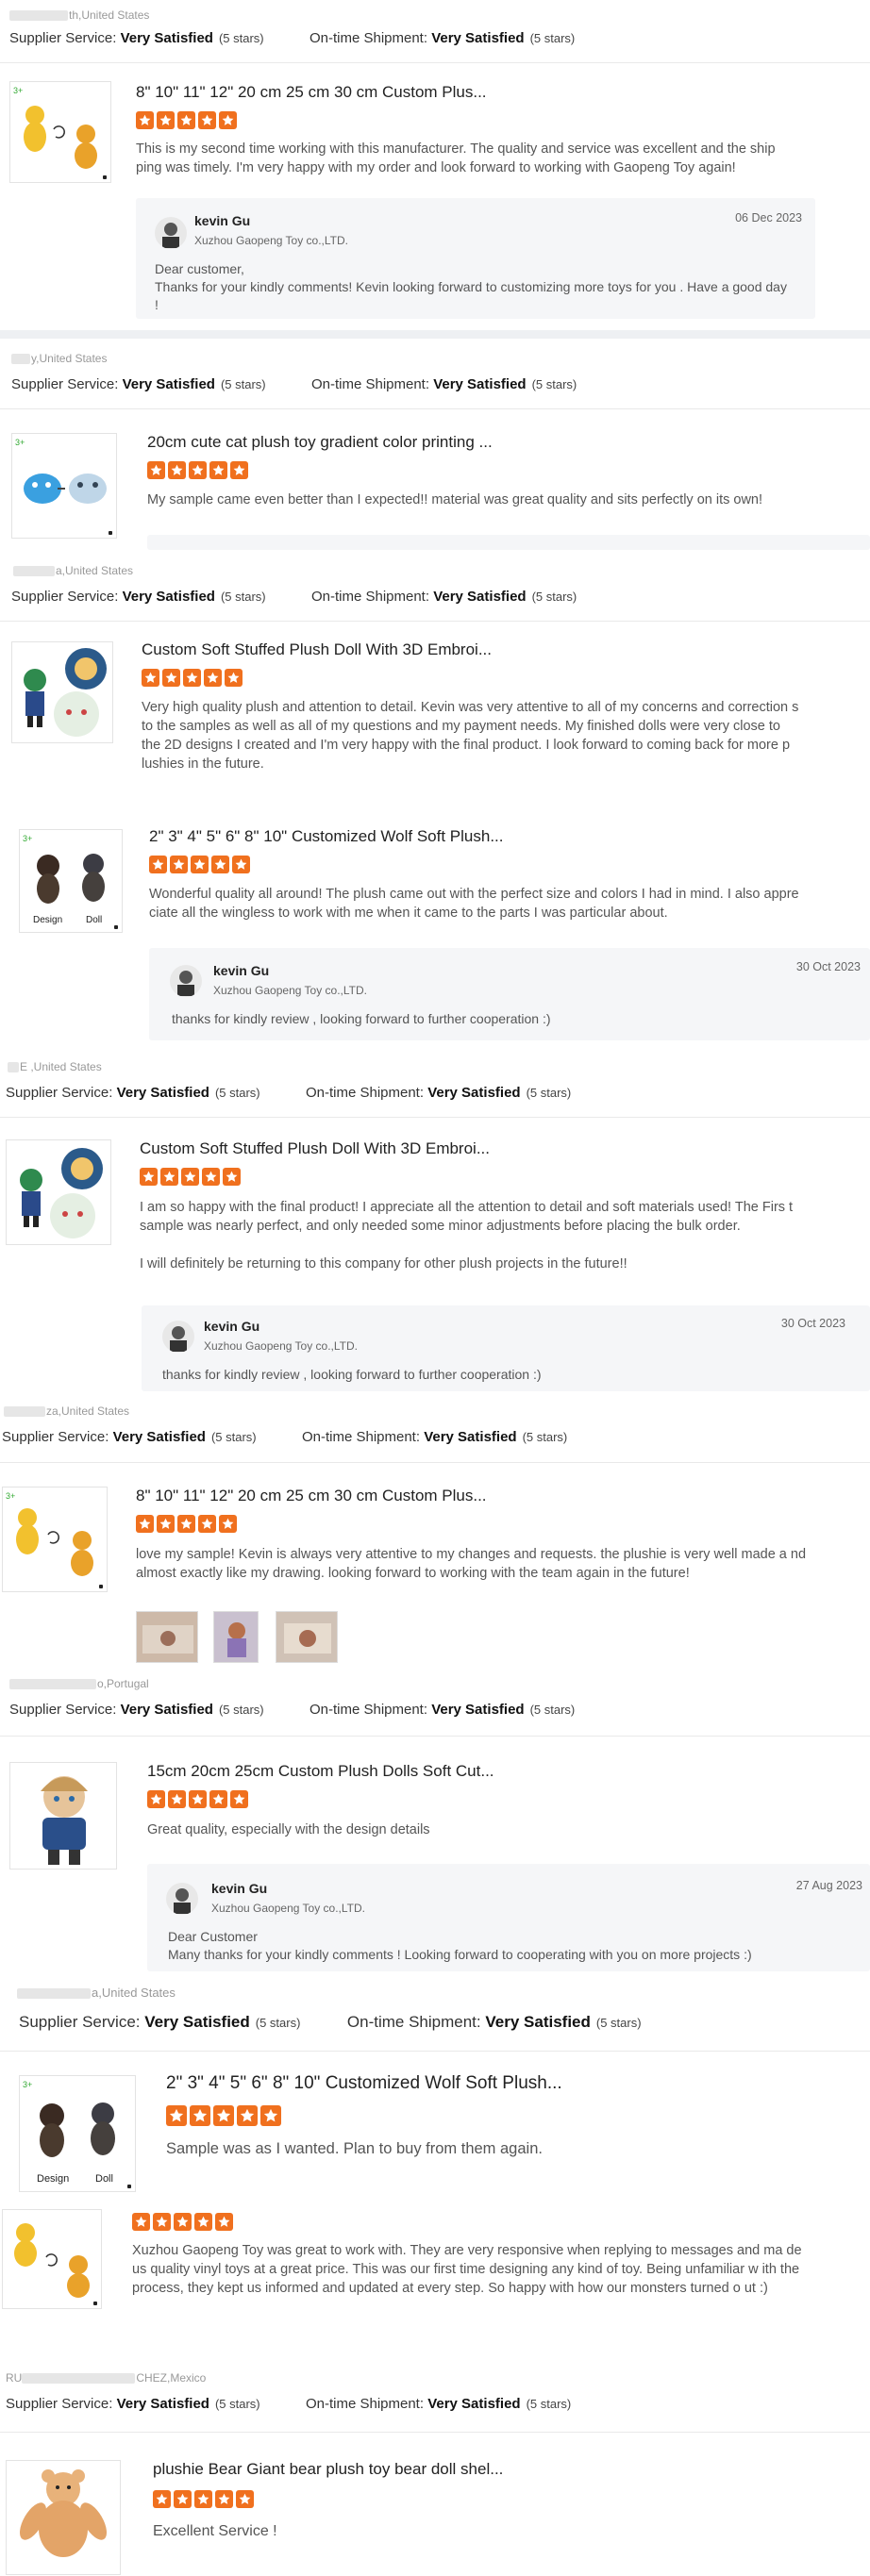 This screenshot has height=2576, width=870. What do you see at coordinates (215, 2531) in the screenshot?
I see `review-comment: Excellent Service !` at bounding box center [215, 2531].